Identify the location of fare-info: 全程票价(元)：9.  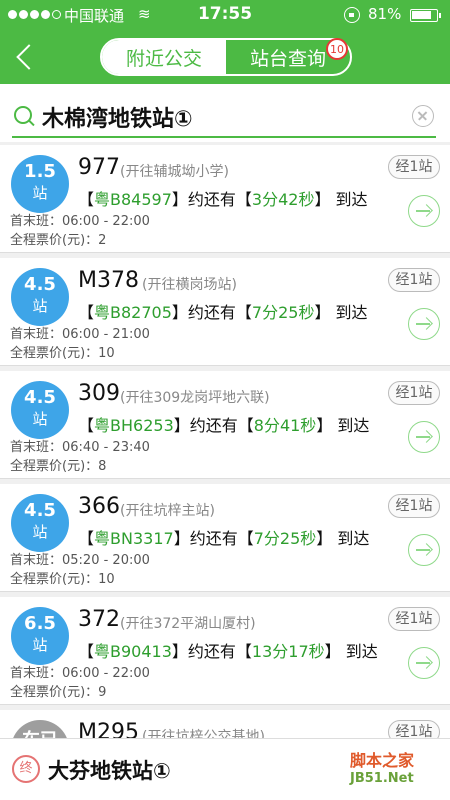
(58, 692).